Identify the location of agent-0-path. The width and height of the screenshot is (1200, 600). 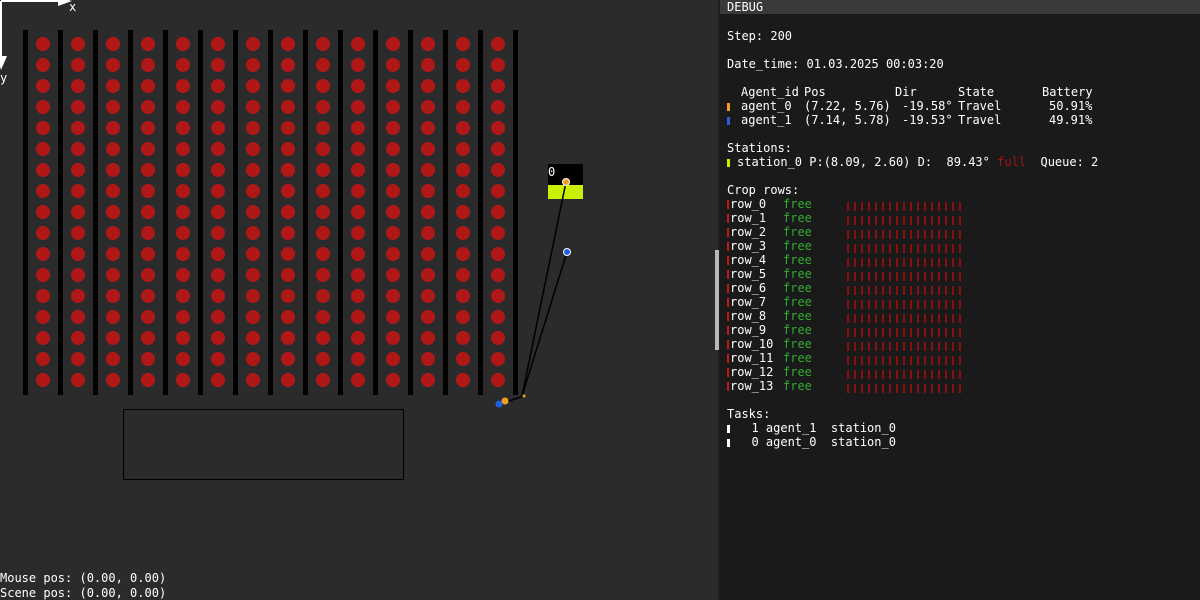
(544, 289).